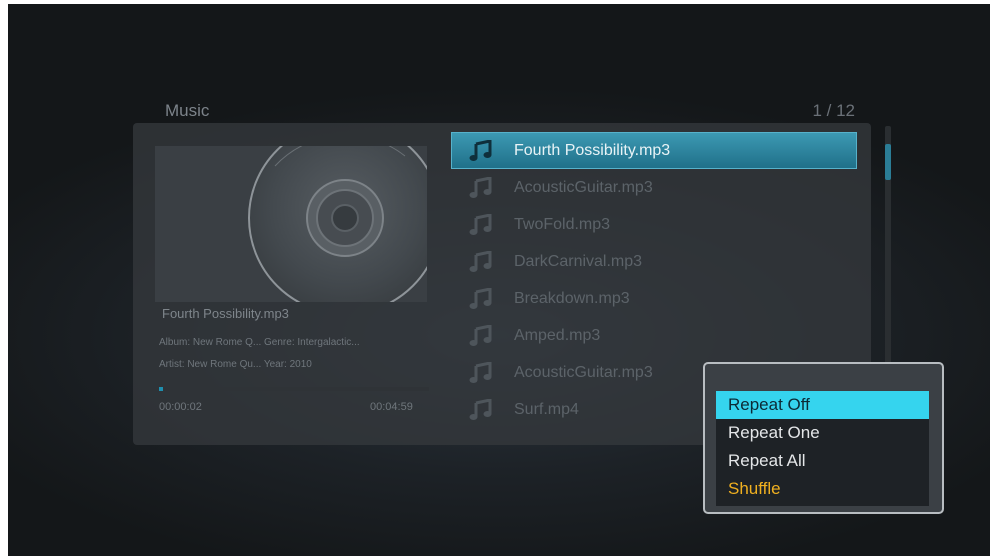  Describe the element at coordinates (822, 405) in the screenshot. I see `menu-item-repeat-off: Repeat Off` at that location.